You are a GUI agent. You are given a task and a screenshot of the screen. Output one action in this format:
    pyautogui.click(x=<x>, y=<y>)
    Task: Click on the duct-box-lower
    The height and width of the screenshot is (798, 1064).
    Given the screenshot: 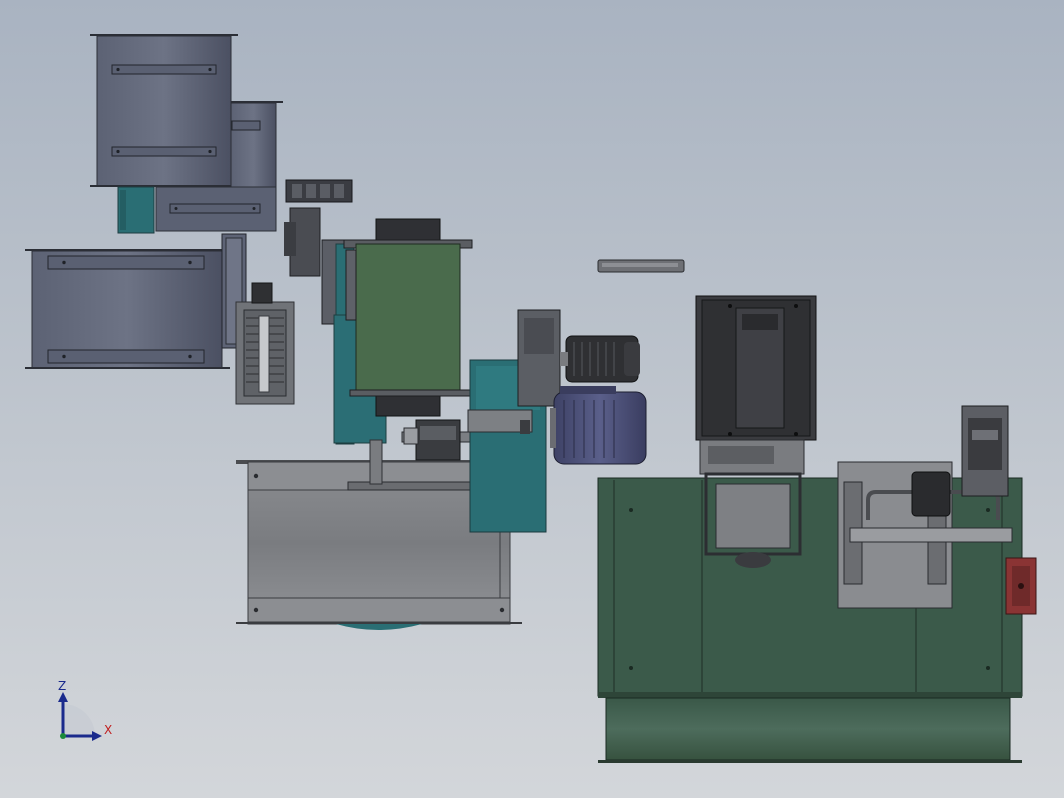 What is the action you would take?
    pyautogui.click(x=136, y=301)
    